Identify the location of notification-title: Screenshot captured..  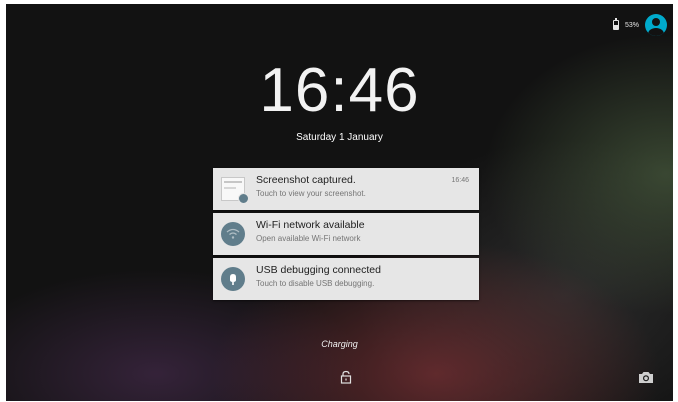
(306, 180).